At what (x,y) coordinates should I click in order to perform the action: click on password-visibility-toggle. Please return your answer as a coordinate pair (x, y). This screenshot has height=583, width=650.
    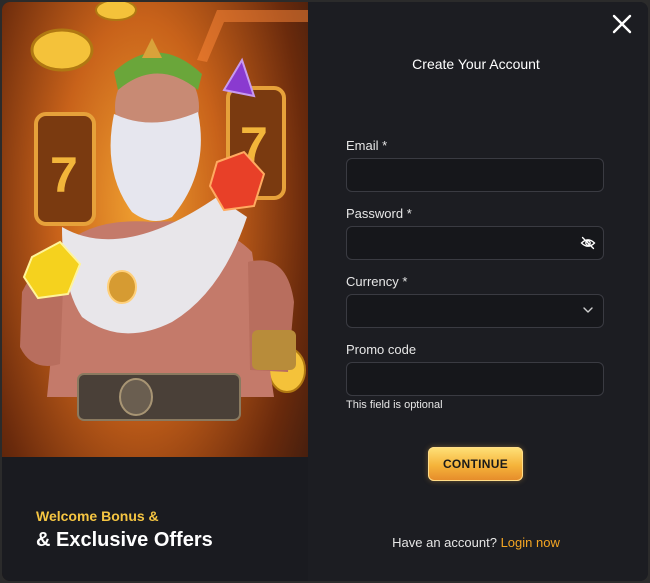
    Looking at the image, I should click on (588, 243).